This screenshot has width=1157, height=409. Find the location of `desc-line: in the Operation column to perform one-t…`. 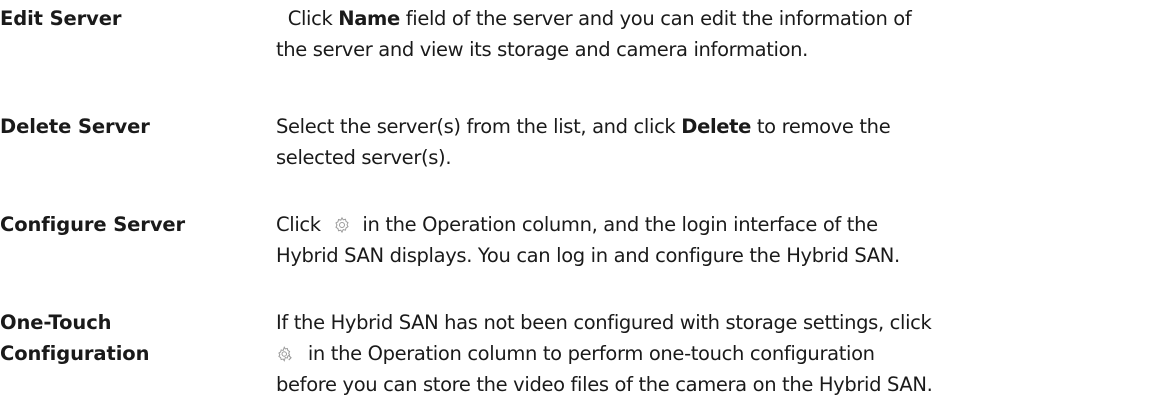

desc-line: in the Operation column to perform one-t… is located at coordinates (711, 353).